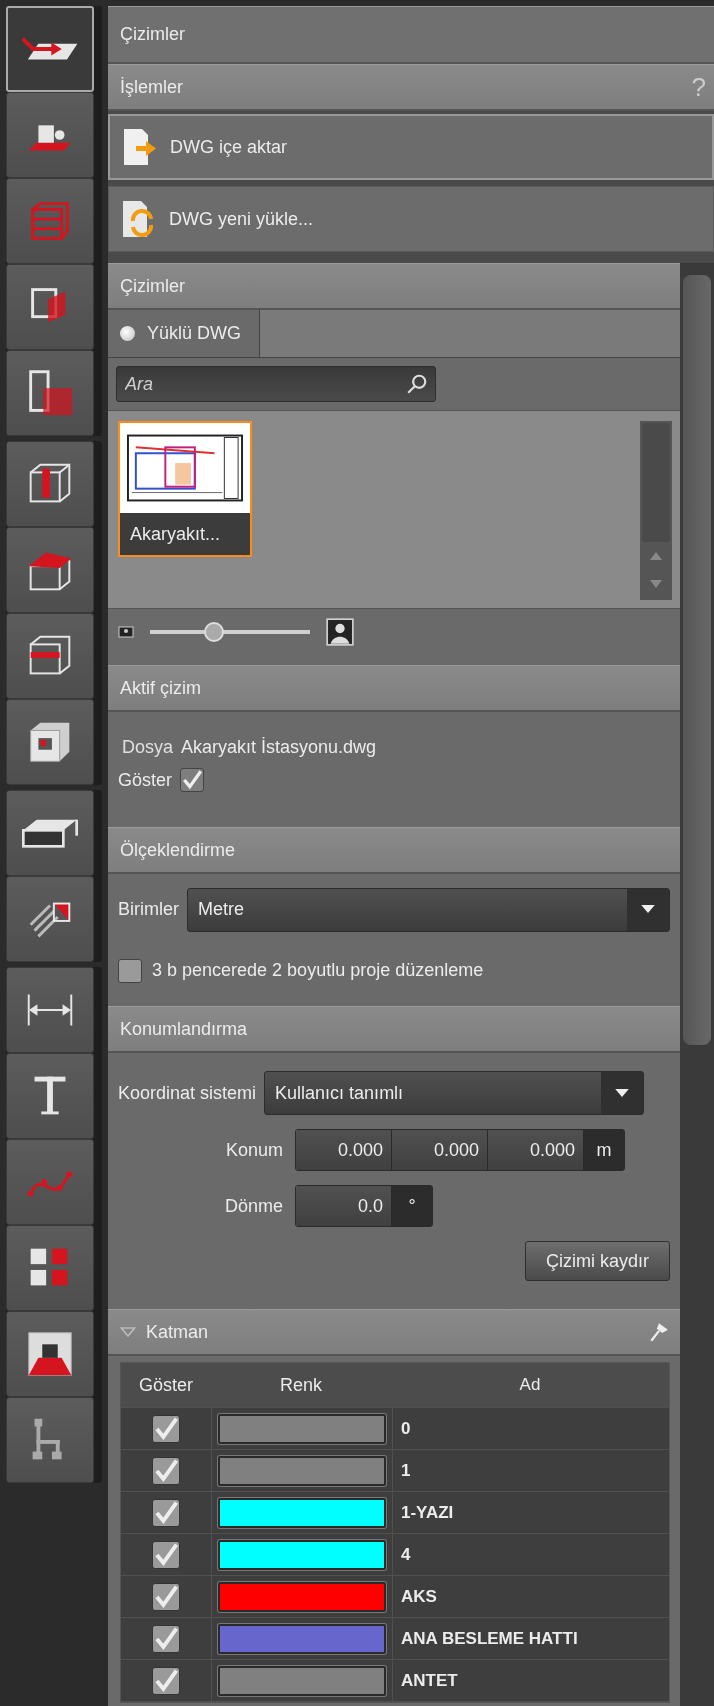 The image size is (714, 1706). What do you see at coordinates (394, 286) in the screenshot?
I see `section-title: Çizimler` at bounding box center [394, 286].